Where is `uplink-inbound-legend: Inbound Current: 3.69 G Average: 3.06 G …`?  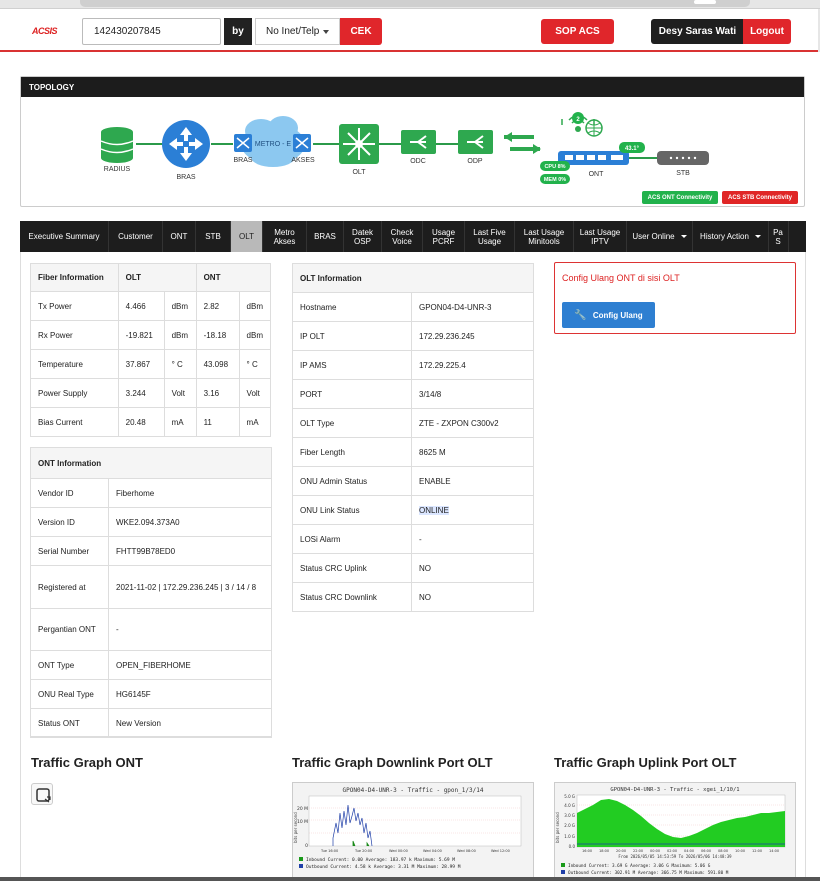
uplink-inbound-legend: Inbound Current: 3.69 G Average: 3.06 G … is located at coordinates (639, 866).